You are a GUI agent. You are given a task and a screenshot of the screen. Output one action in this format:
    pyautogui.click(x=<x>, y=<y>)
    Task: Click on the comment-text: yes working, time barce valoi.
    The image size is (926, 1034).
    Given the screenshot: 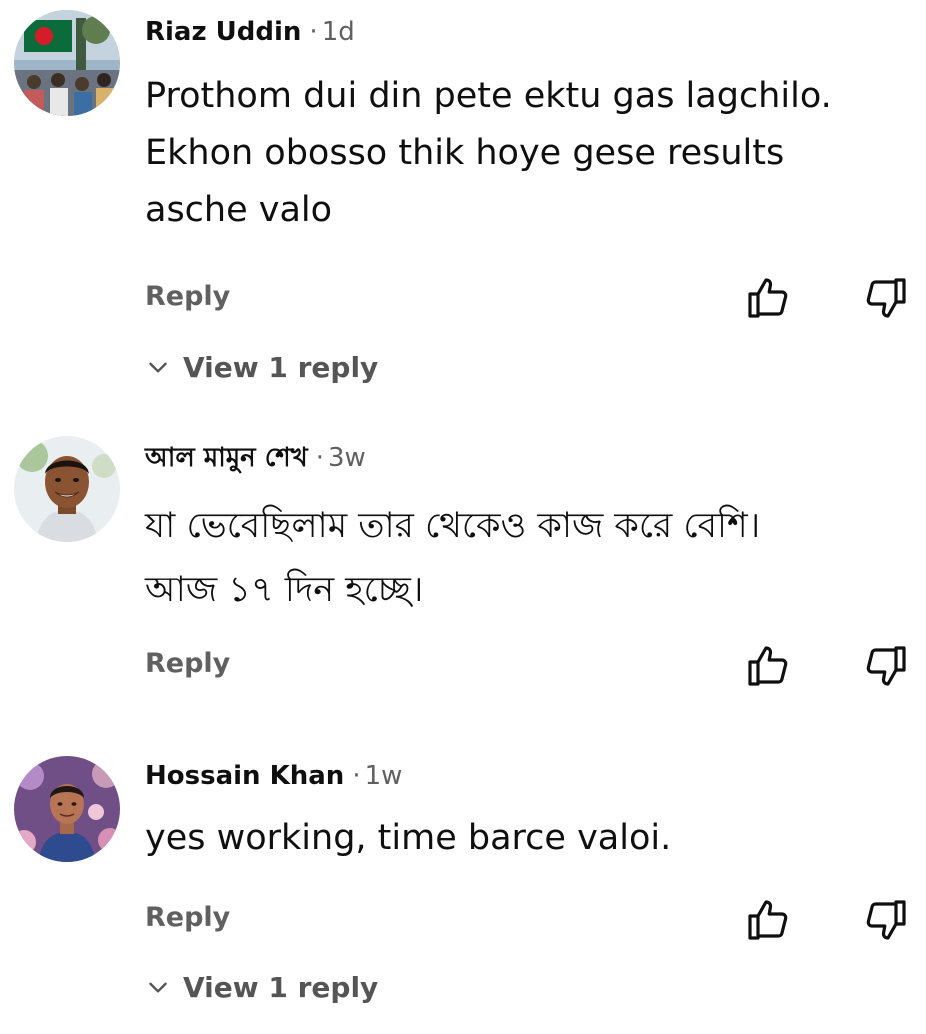 What is the action you would take?
    pyautogui.click(x=530, y=838)
    